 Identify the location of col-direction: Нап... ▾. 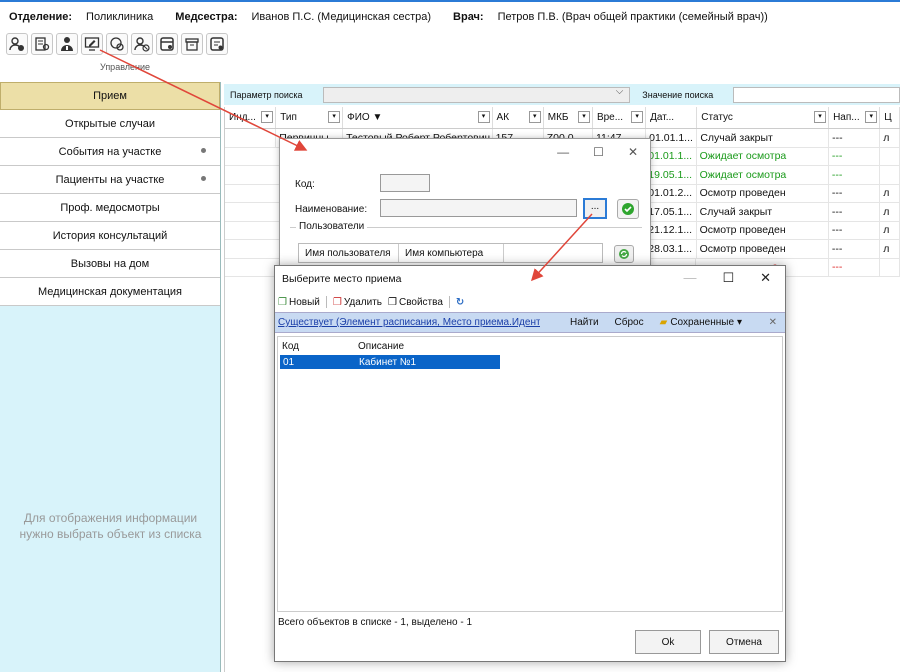
(855, 117).